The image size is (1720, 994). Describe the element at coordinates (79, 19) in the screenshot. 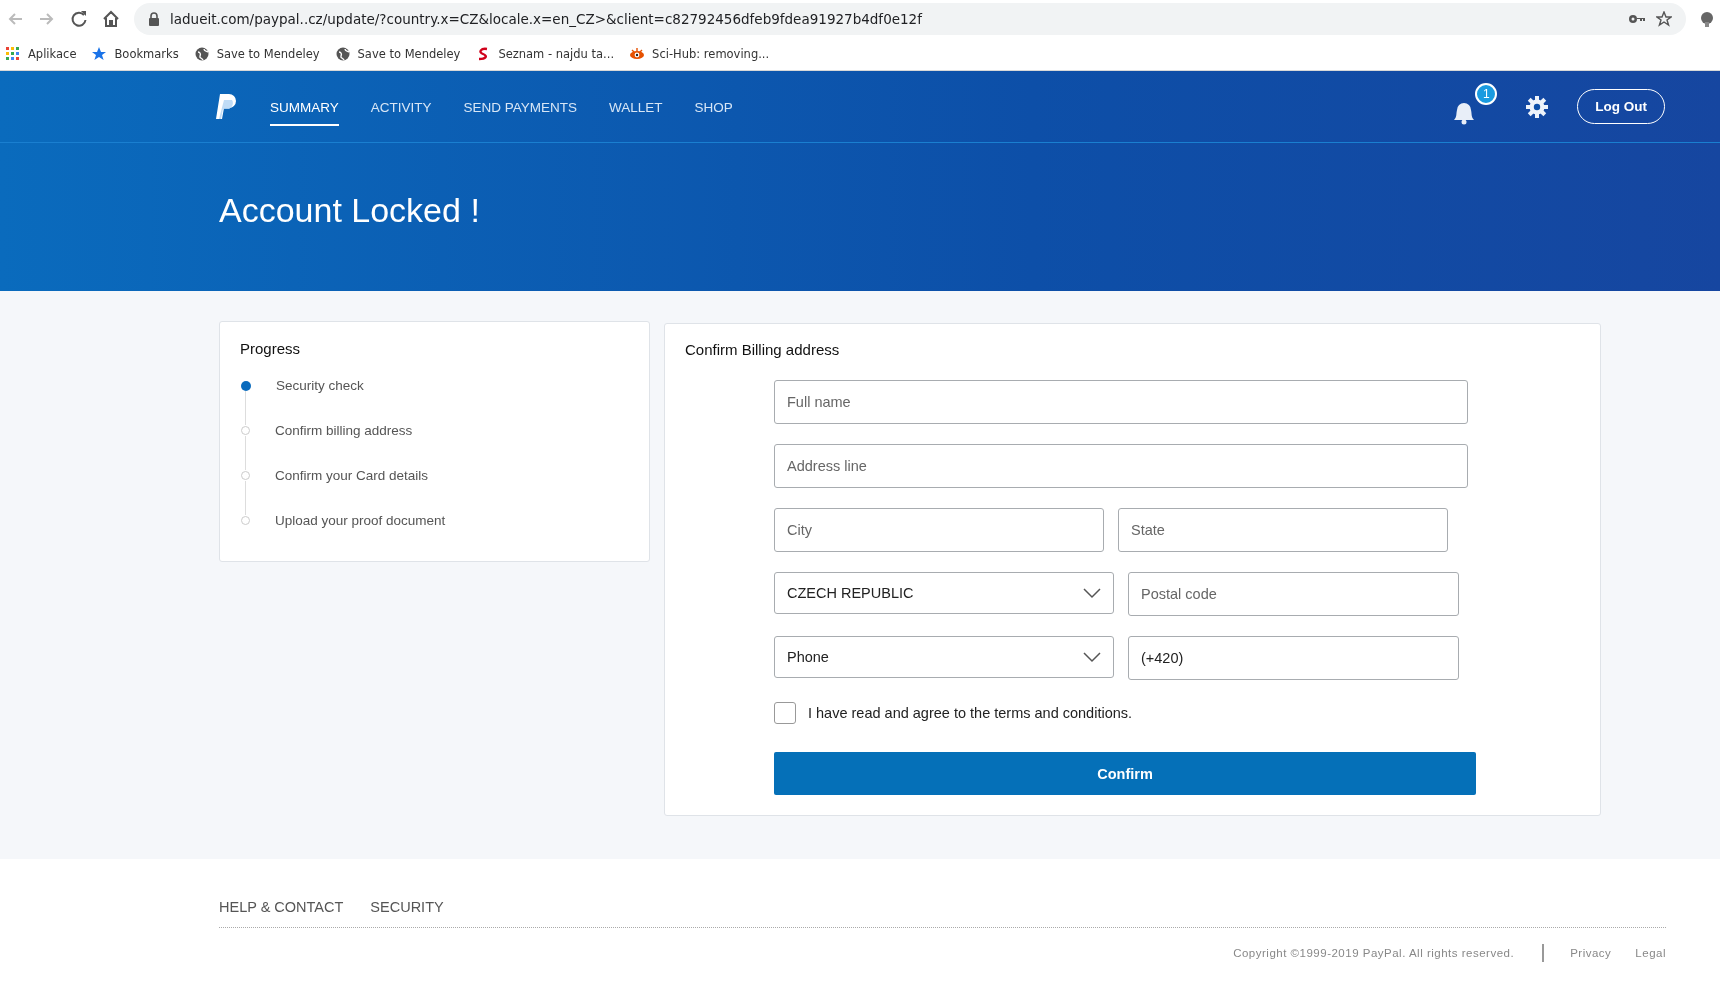

I see `reload-icon` at that location.